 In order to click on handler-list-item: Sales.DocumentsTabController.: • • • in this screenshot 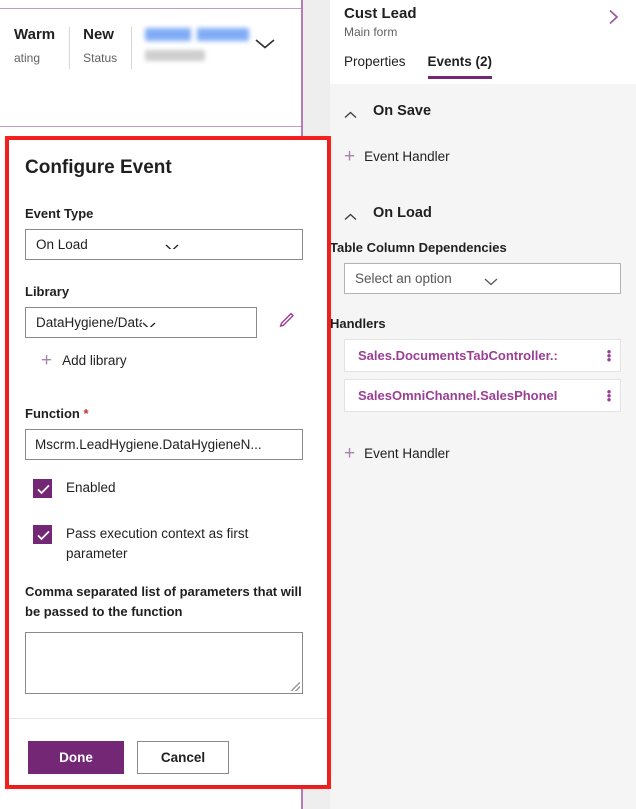, I will do `click(482, 355)`.